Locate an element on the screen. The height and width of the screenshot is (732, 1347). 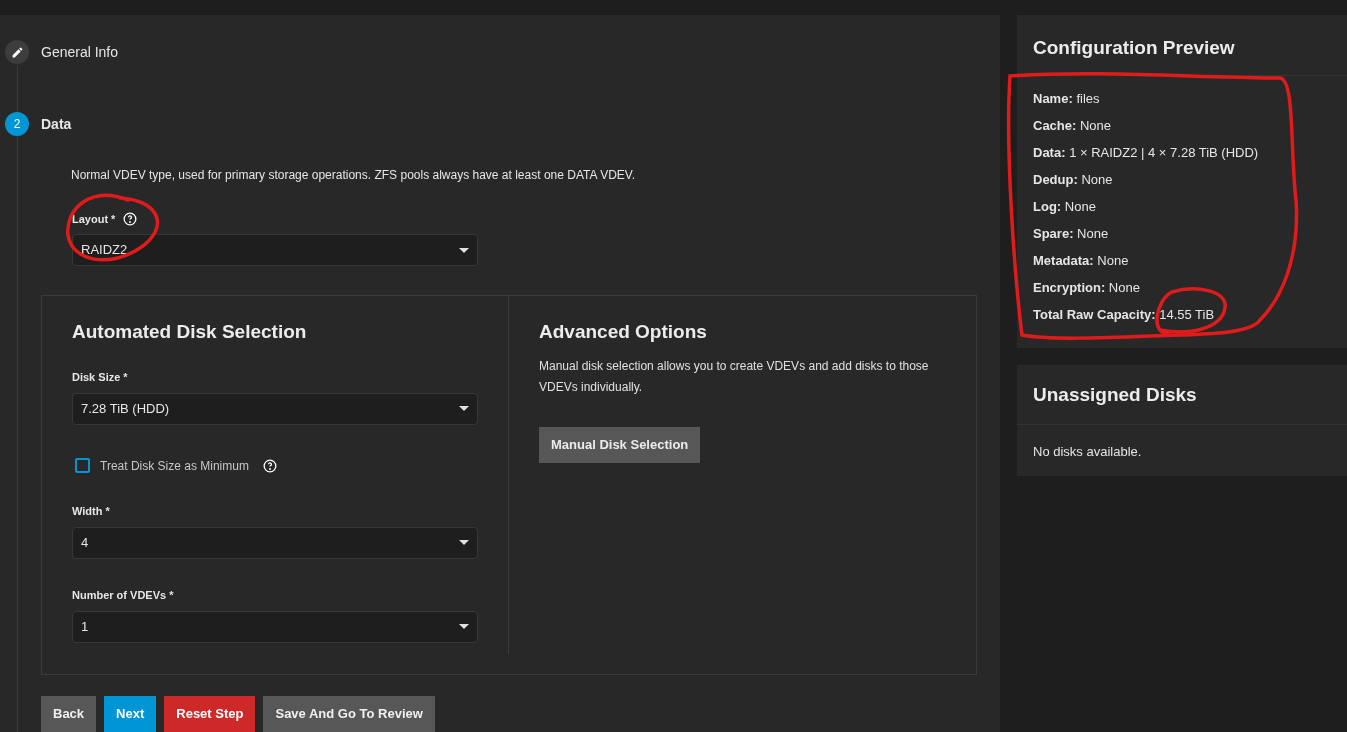
field-label: Width * is located at coordinates (91, 512).